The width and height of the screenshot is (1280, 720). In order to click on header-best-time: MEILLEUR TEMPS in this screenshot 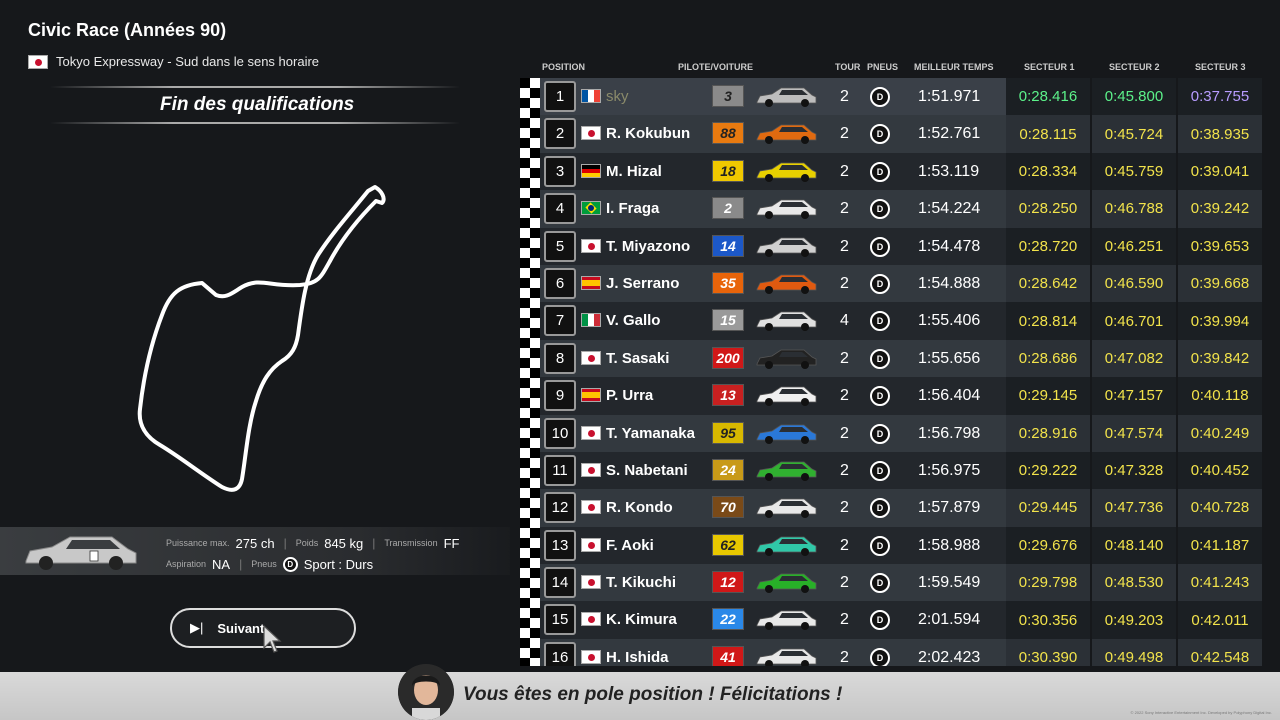, I will do `click(954, 67)`.